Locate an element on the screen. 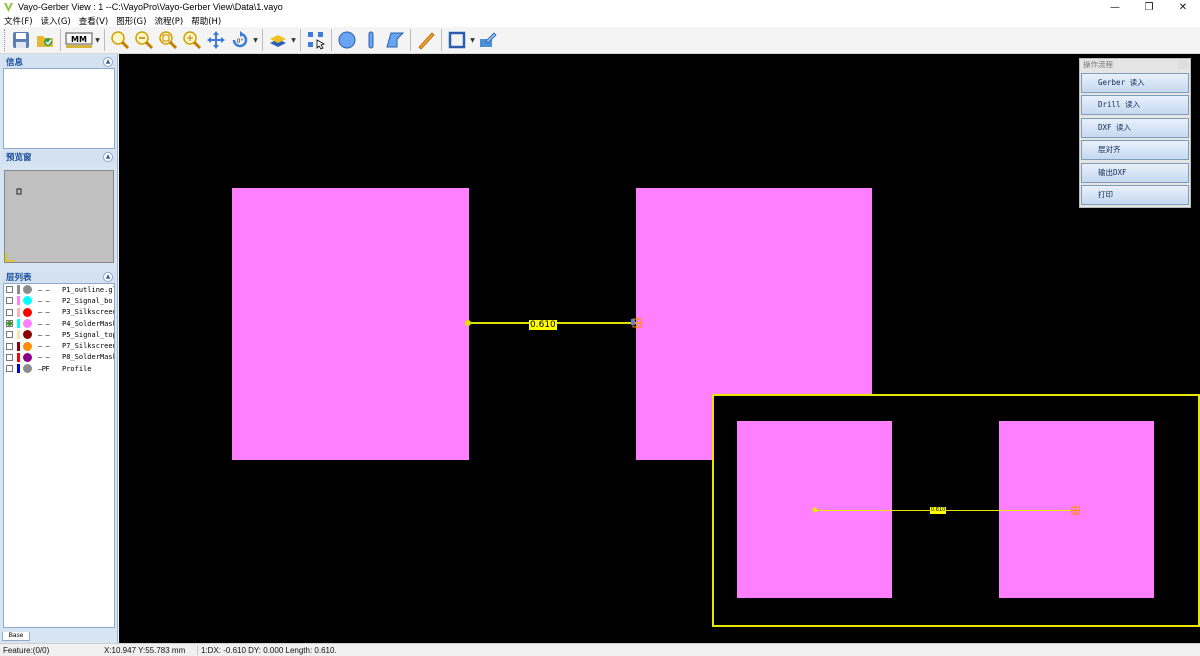 This screenshot has width=1200, height=656. menu-help: 帮助(H) is located at coordinates (206, 21).